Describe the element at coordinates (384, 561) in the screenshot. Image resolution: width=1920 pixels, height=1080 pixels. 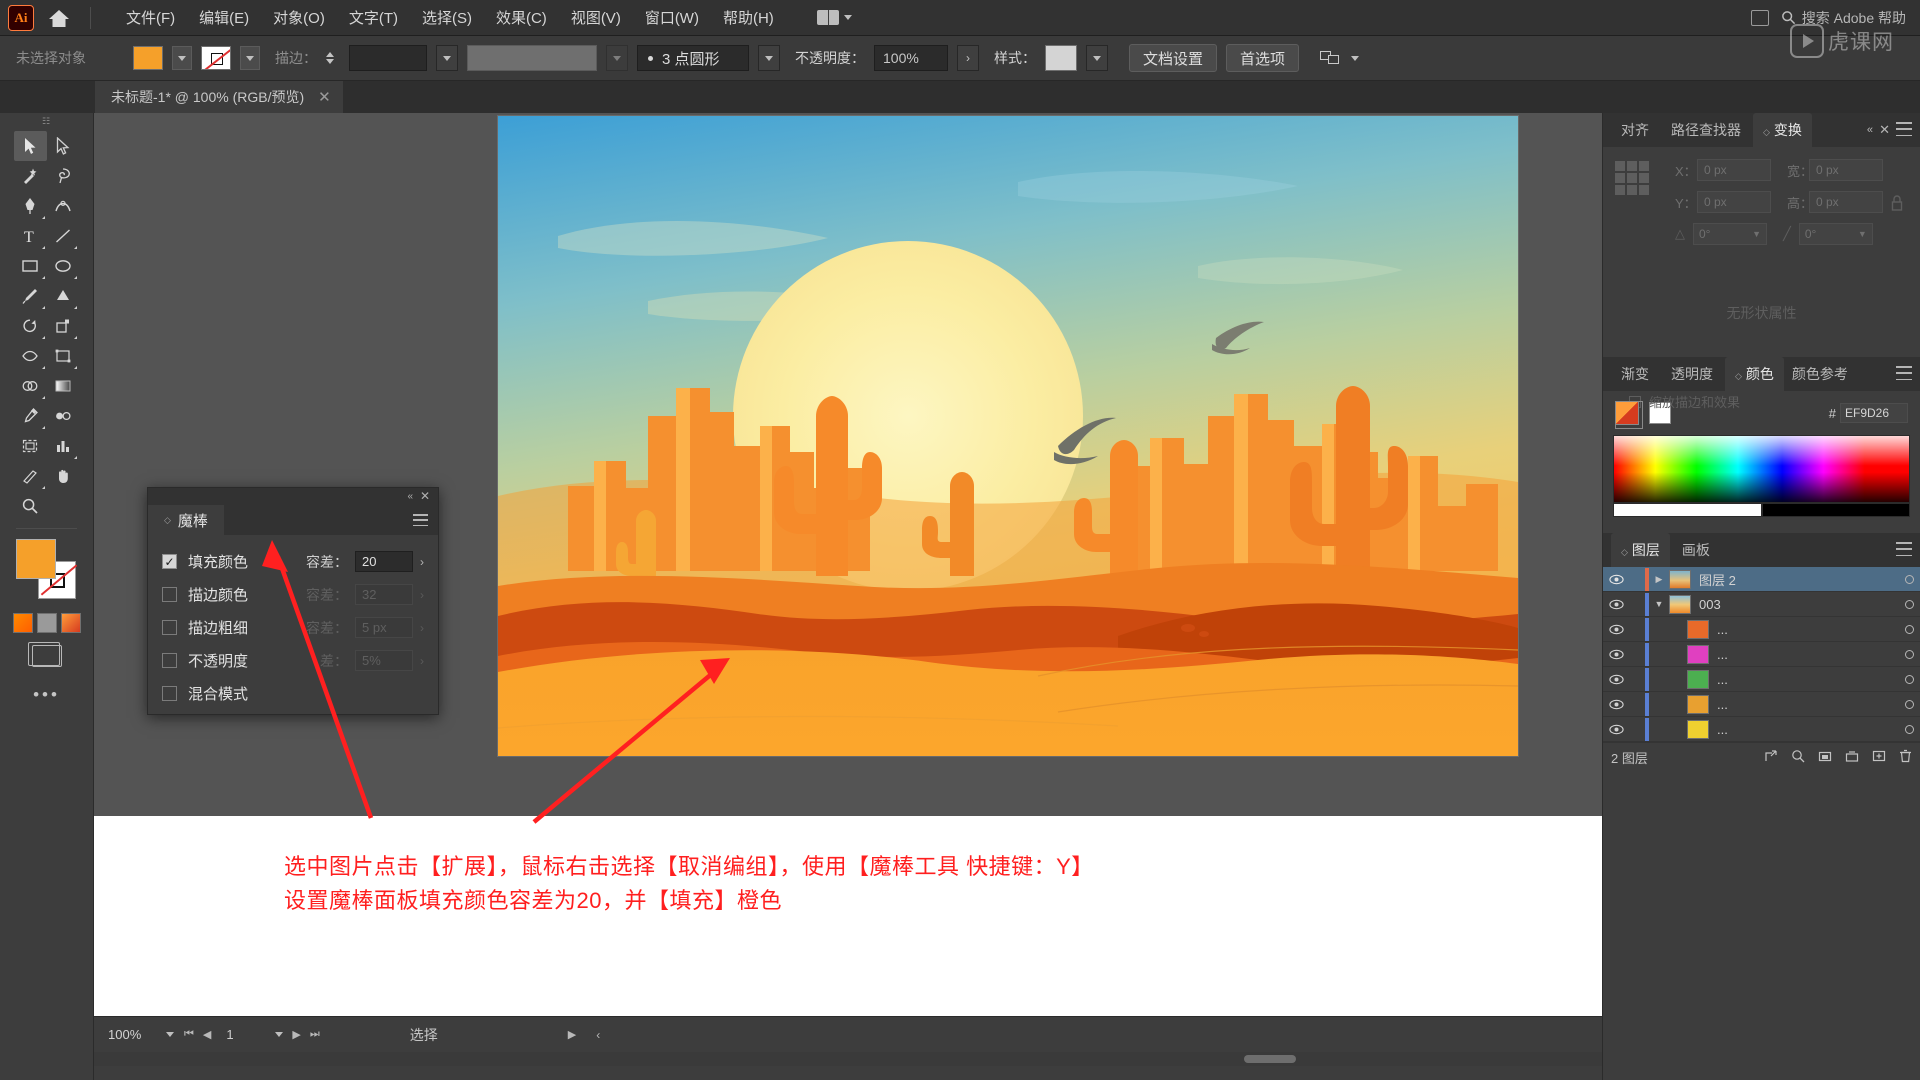
I see `fill-tolerance-input: 20` at that location.